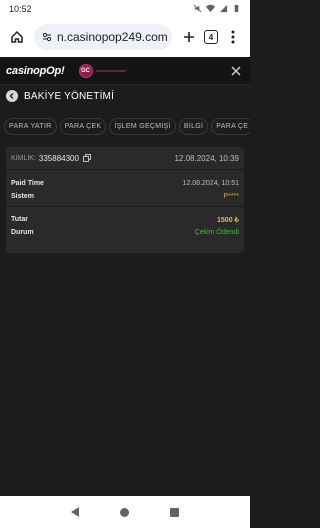 The image size is (320, 528). Describe the element at coordinates (23, 158) in the screenshot. I see `id-label: KİMLİK:` at that location.